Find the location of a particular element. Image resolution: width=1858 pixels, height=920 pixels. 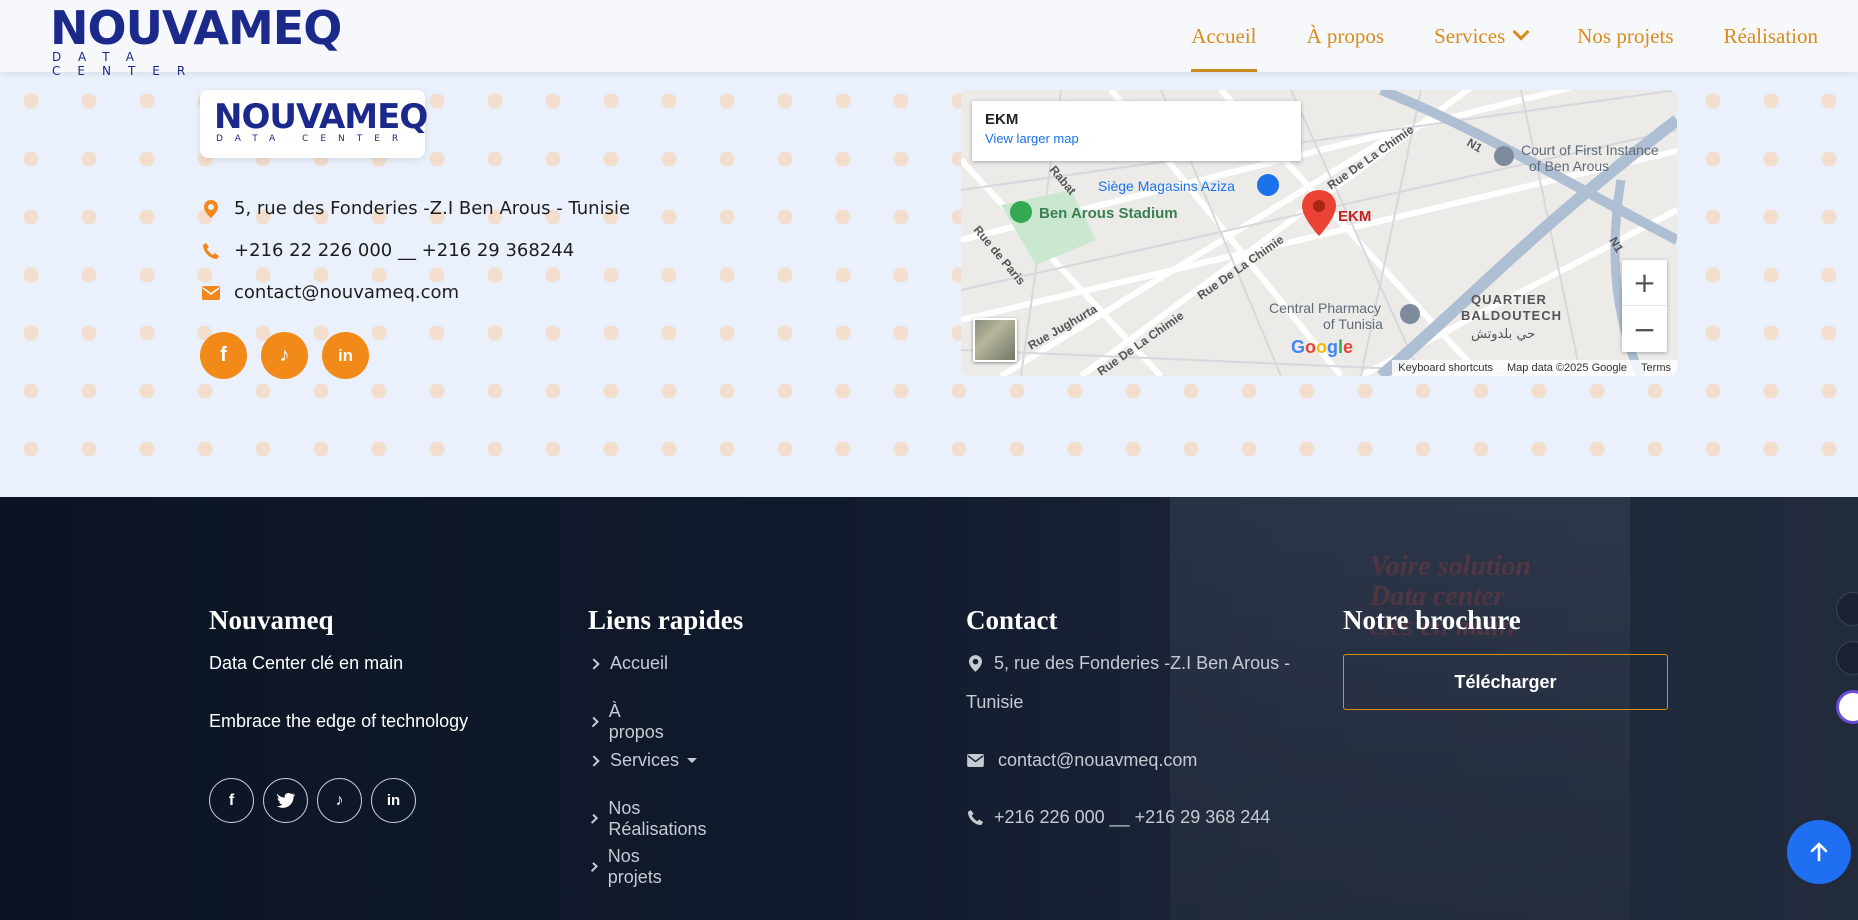

footer-link-nos-projets: Nos projets is located at coordinates (626, 867).